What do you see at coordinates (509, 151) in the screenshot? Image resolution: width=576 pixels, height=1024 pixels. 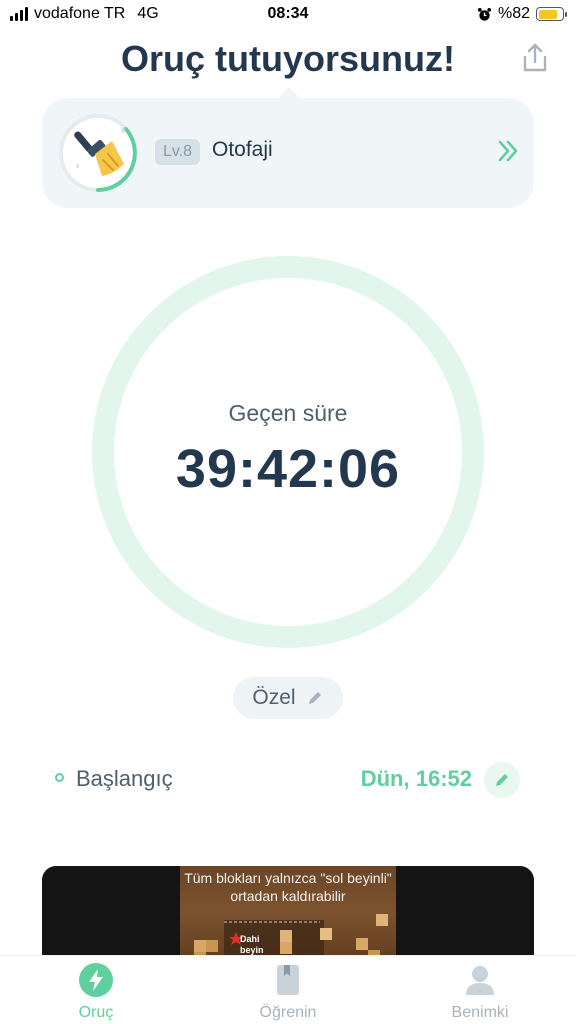 I see `double-chevron-right-icon` at bounding box center [509, 151].